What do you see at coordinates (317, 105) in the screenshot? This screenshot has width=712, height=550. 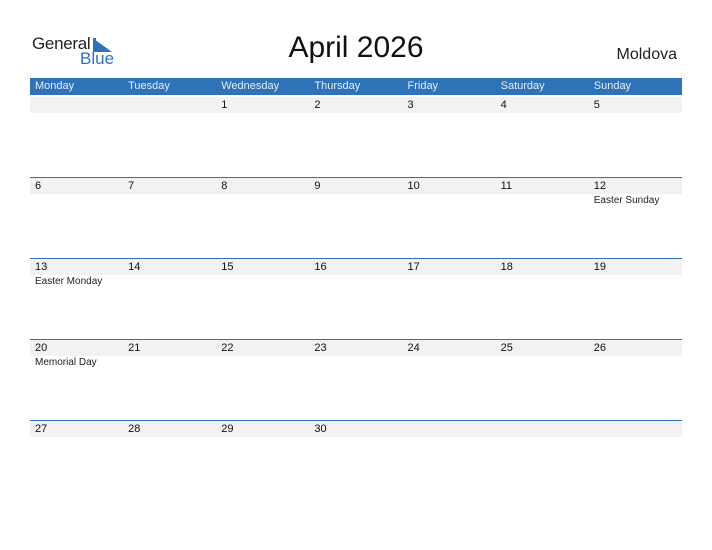 I see `day-number: 2` at bounding box center [317, 105].